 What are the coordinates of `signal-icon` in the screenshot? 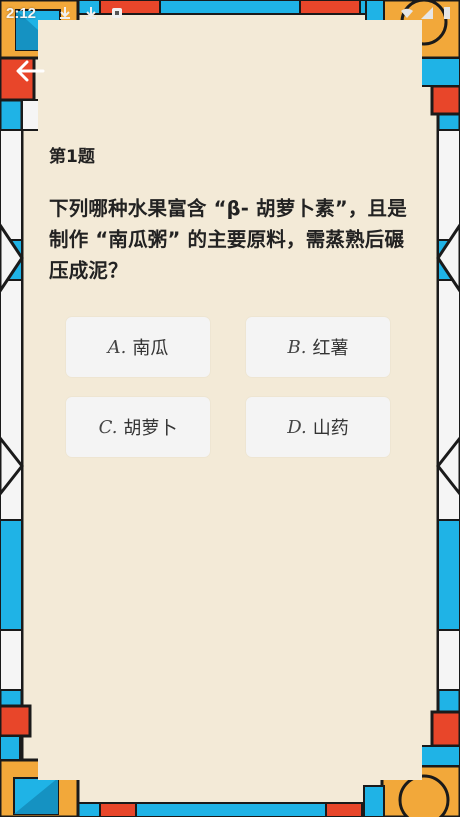 It's located at (427, 13).